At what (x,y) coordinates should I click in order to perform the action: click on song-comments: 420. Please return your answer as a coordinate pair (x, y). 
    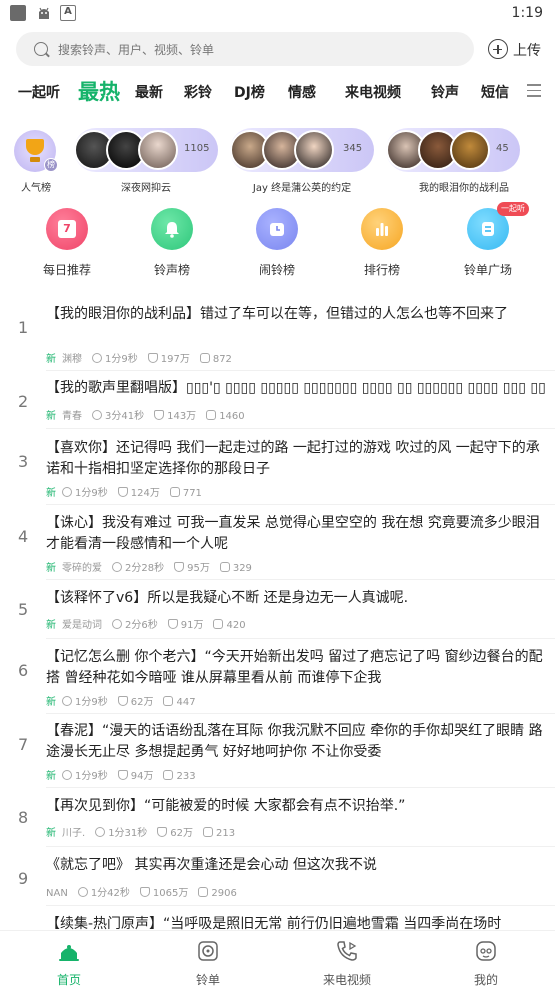
    Looking at the image, I should click on (229, 625).